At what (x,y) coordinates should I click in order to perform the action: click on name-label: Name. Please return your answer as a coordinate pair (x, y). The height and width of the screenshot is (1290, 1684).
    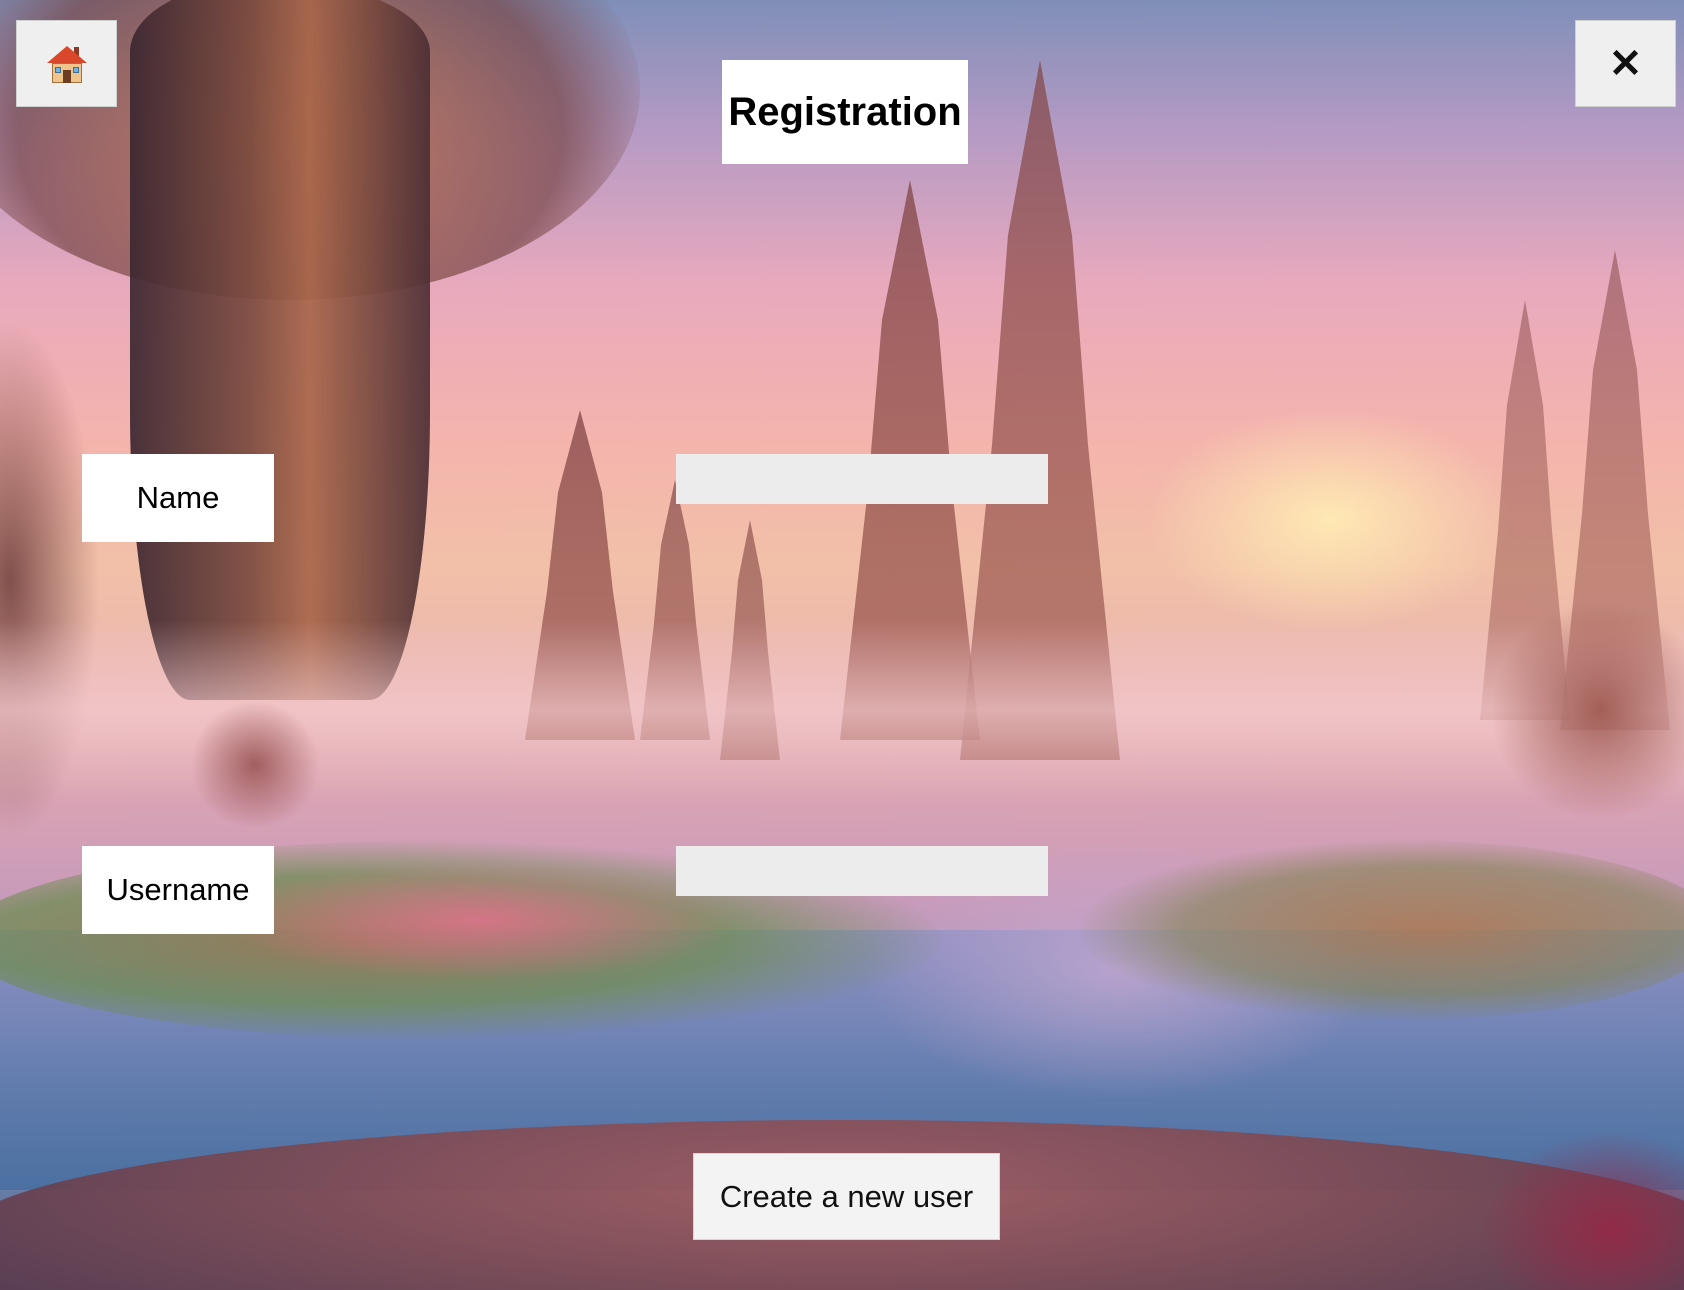
    Looking at the image, I should click on (178, 498).